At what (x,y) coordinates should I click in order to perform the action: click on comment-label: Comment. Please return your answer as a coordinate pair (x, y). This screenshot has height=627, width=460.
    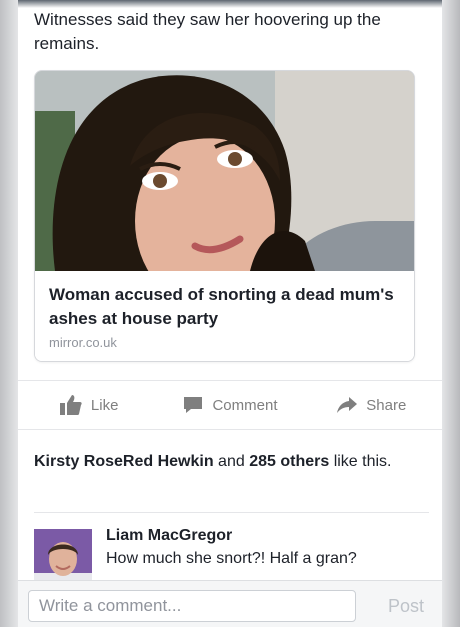
    Looking at the image, I should click on (245, 405).